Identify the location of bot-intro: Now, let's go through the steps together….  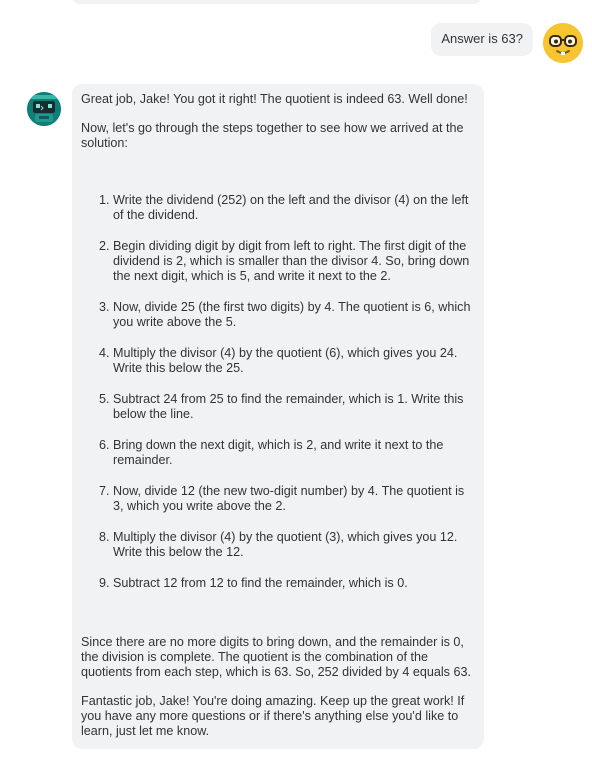
(272, 135).